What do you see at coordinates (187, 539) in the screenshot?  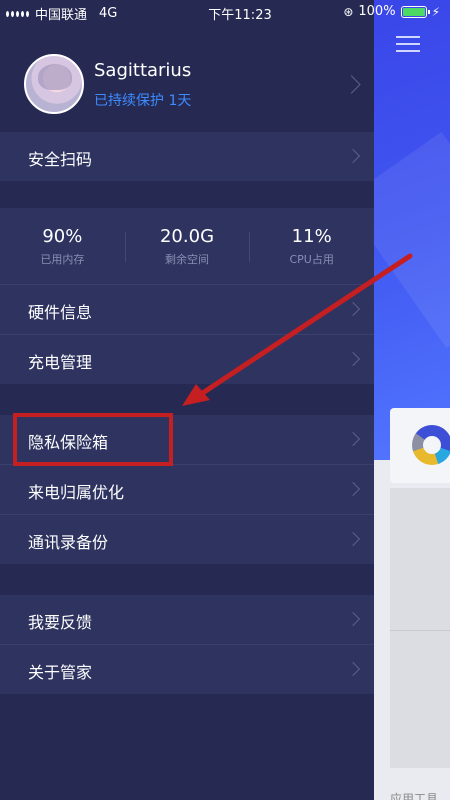 I see `menu-item-contacts-backup: 通讯录备份` at bounding box center [187, 539].